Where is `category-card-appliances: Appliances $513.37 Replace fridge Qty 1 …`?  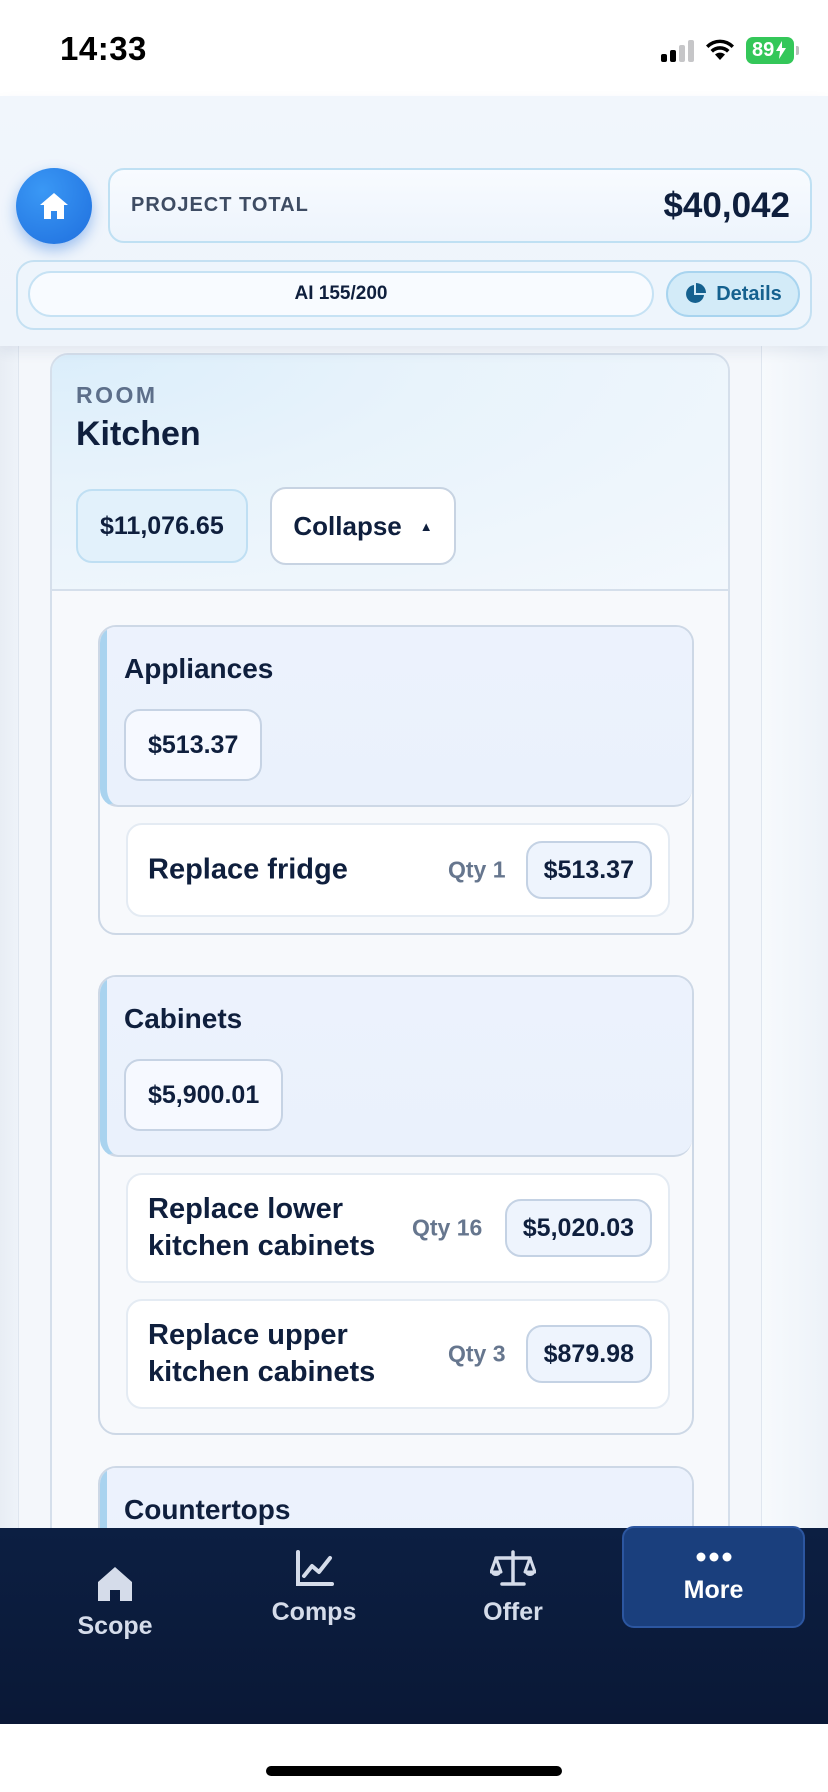
category-card-appliances: Appliances $513.37 Replace fridge Qty 1 … is located at coordinates (396, 780).